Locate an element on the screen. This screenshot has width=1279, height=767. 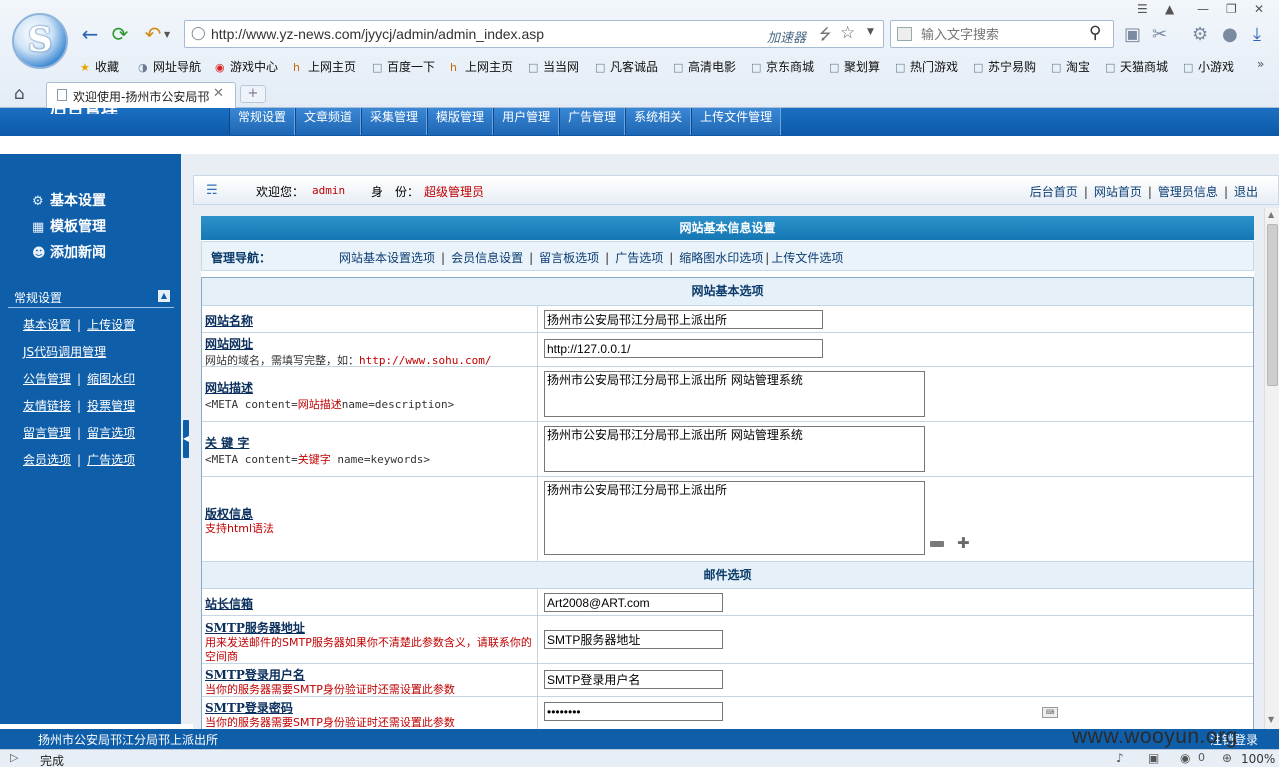
copyright-textarea: 扬州市公安局邗江分局邗上派出所 is located at coordinates (734, 518).